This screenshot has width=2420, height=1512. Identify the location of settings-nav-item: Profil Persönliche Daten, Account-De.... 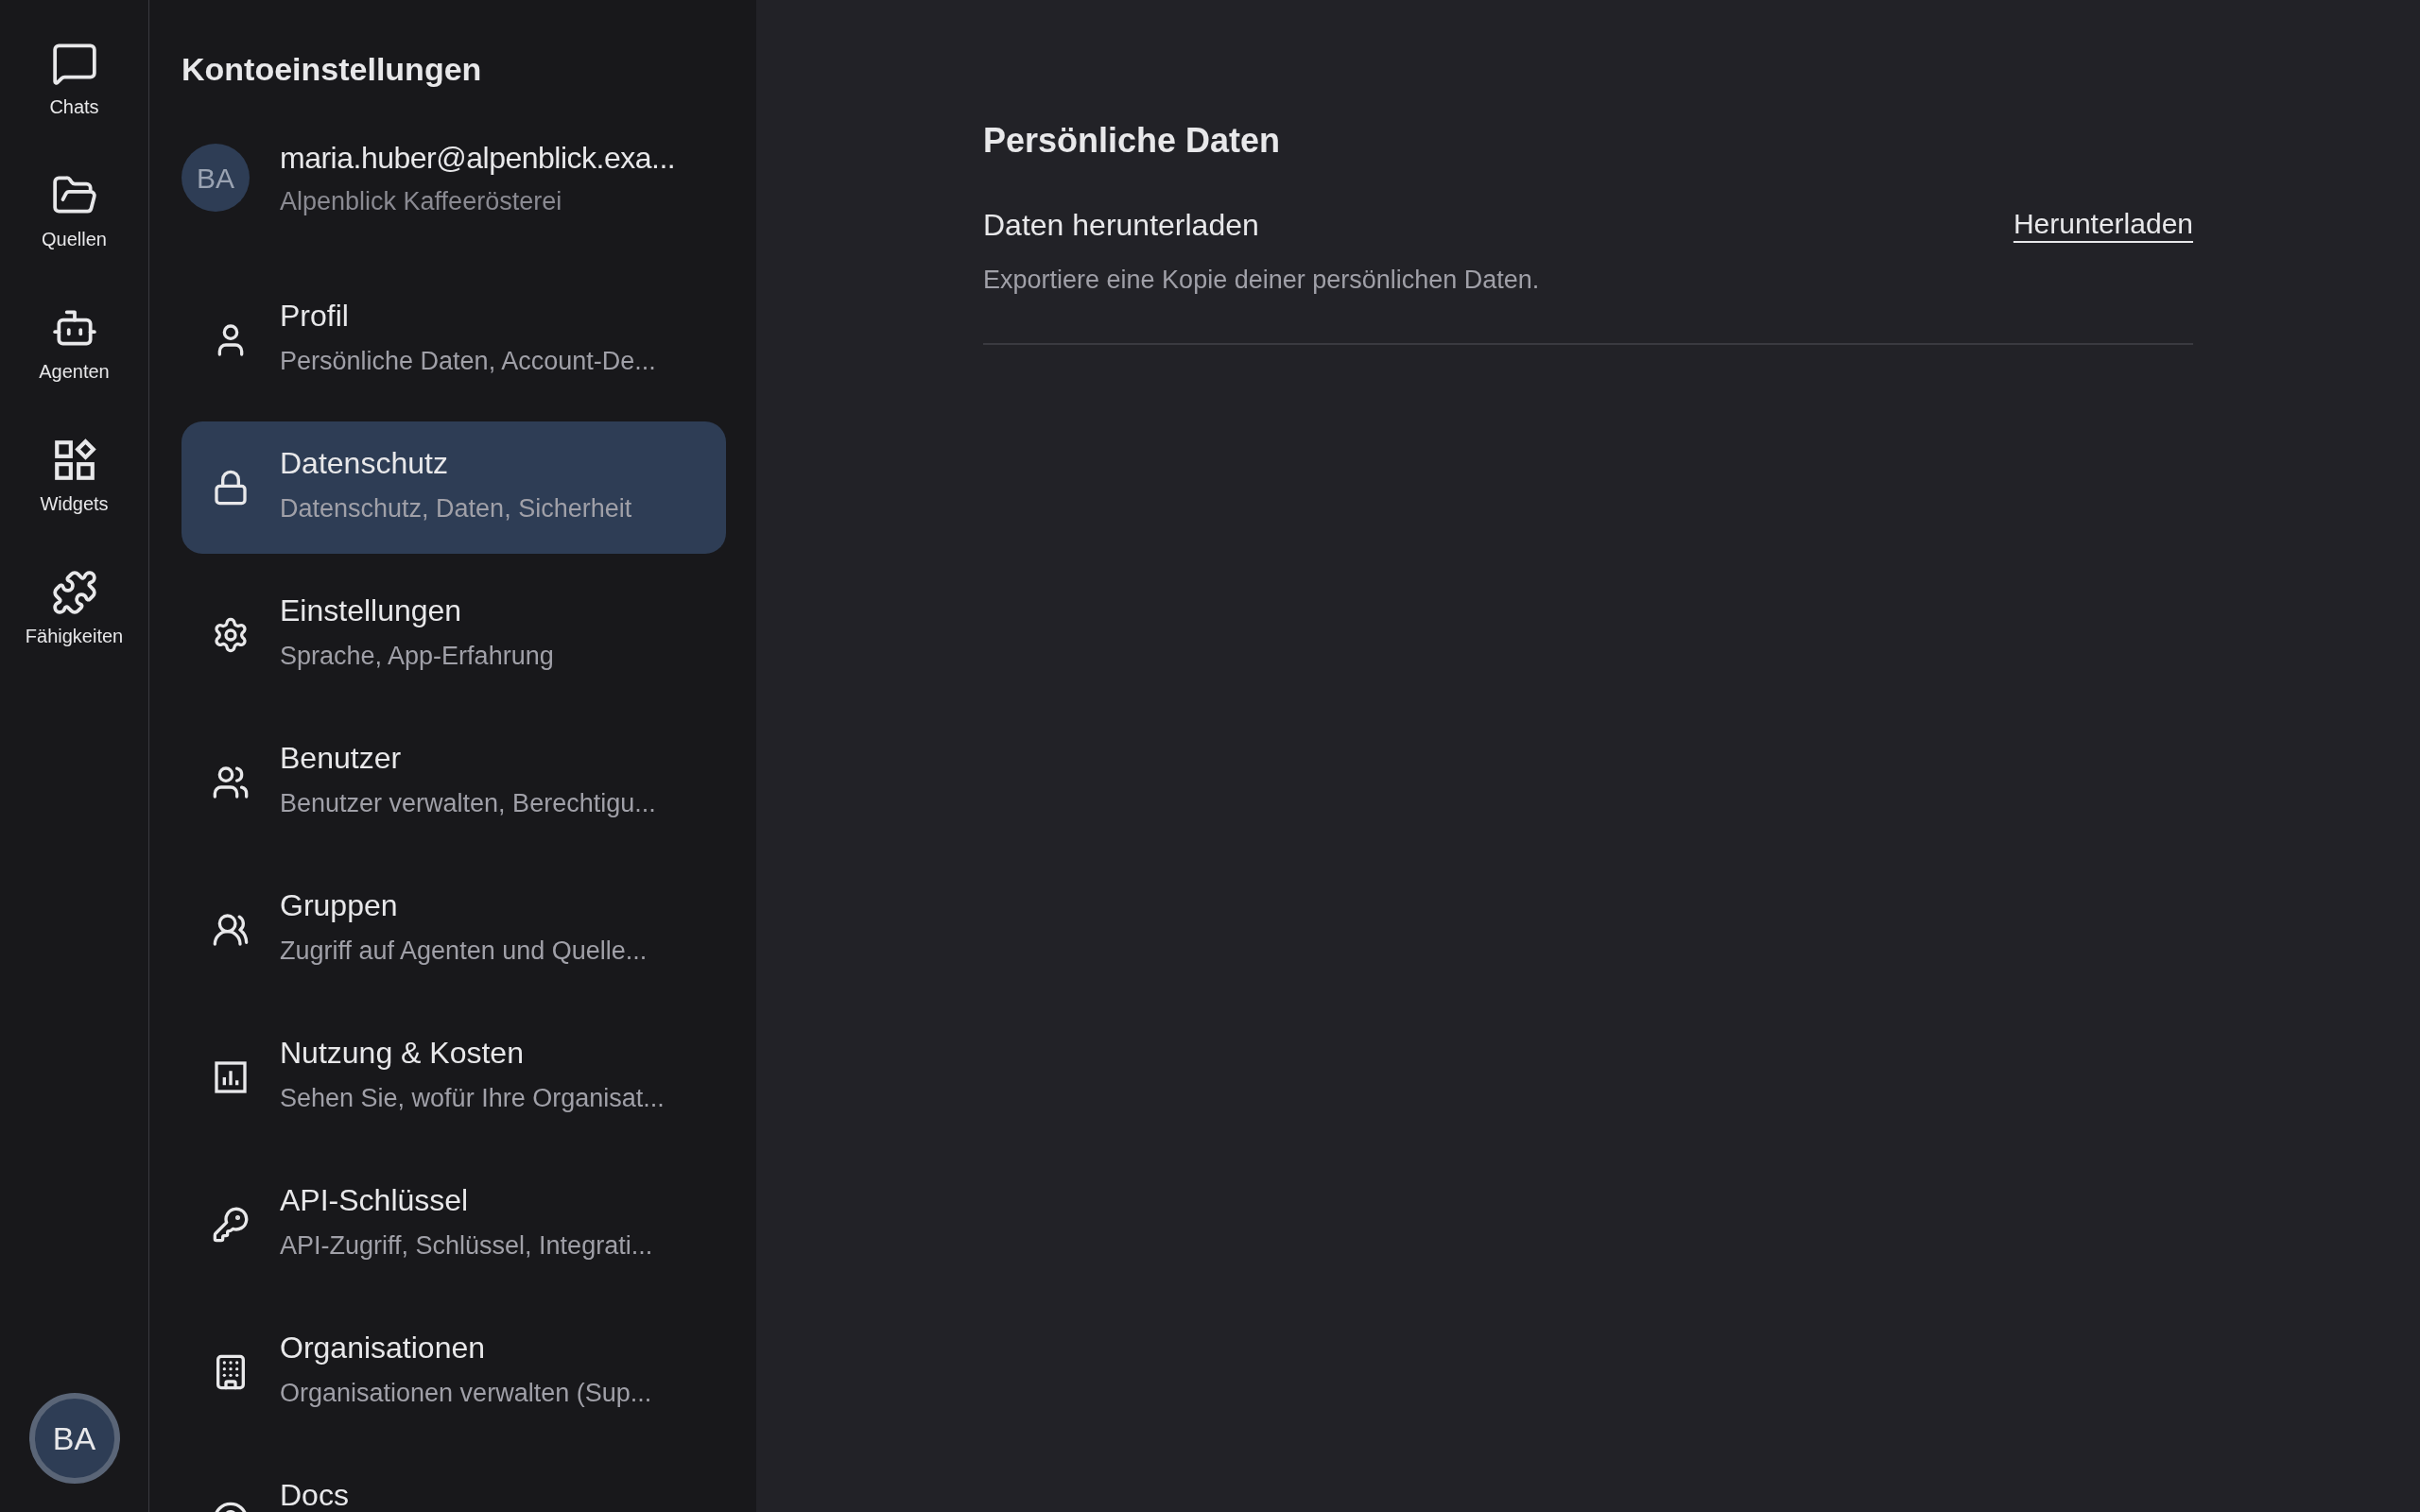
(454, 339).